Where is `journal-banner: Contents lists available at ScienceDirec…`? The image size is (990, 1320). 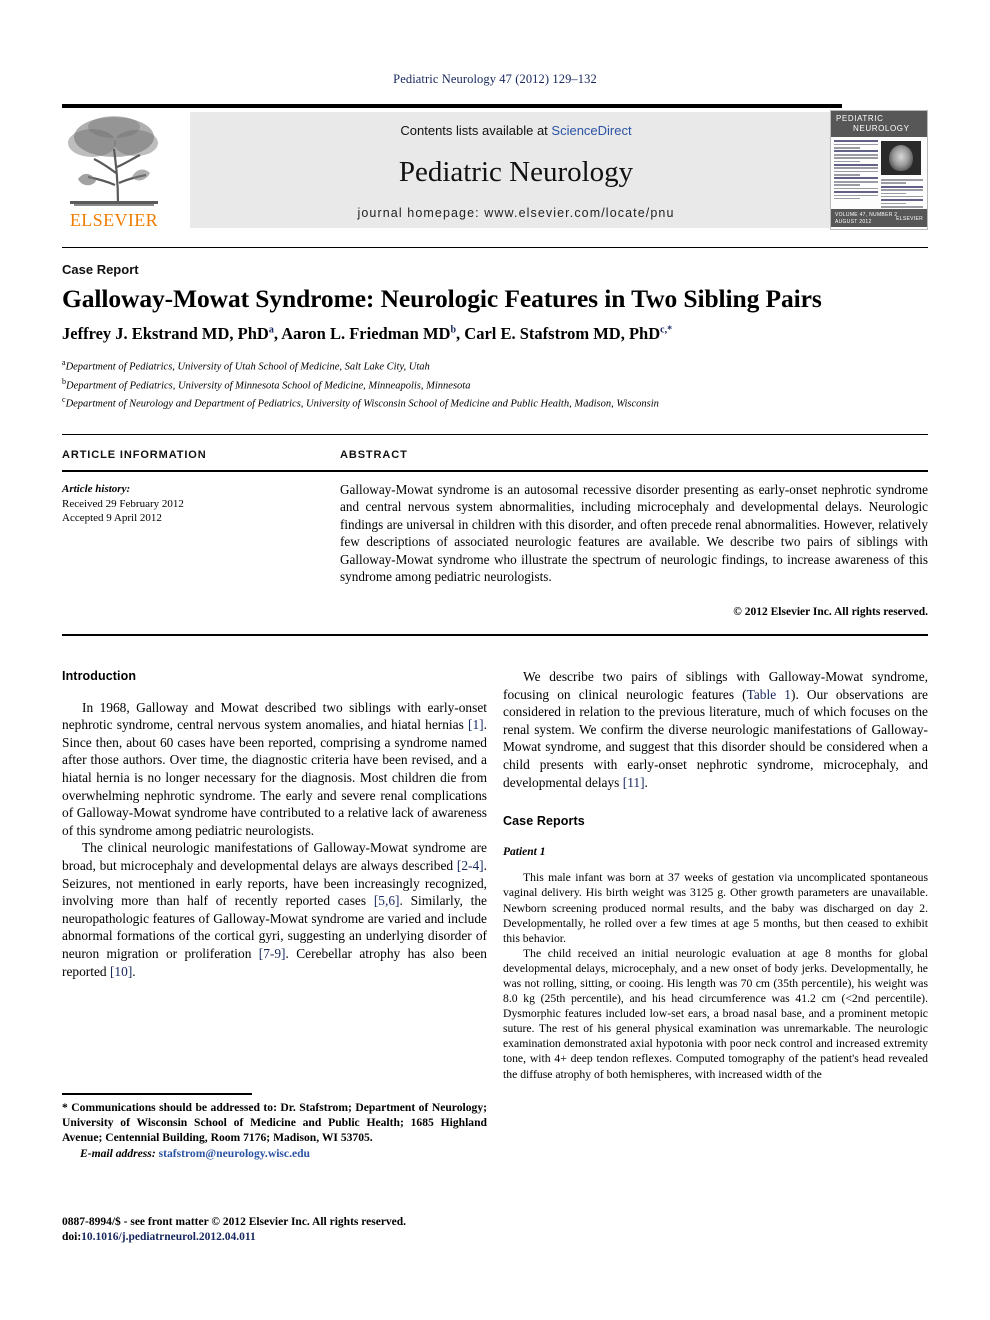 journal-banner: Contents lists available at ScienceDirec… is located at coordinates (516, 170).